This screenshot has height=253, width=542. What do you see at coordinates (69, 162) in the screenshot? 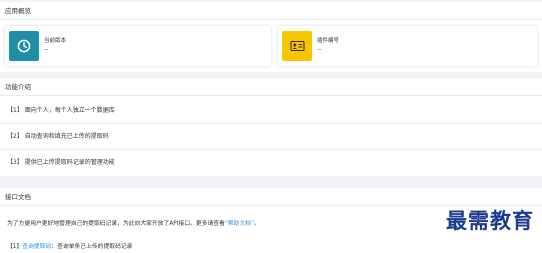
I see `feature-text: 提供已上传提取码记录的管理功能` at bounding box center [69, 162].